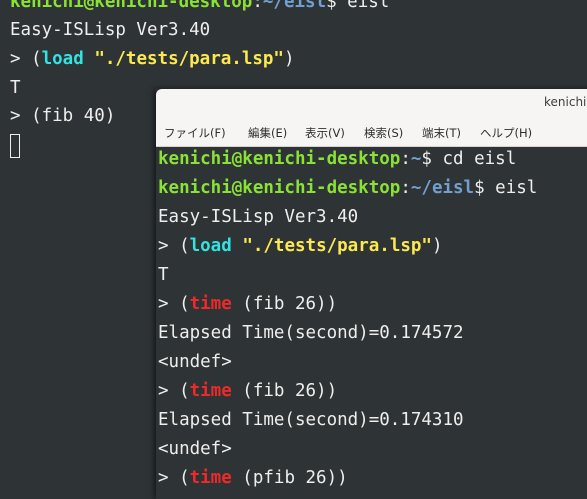  I want to click on front-line-8: > (time (fib 26)), so click(248, 391).